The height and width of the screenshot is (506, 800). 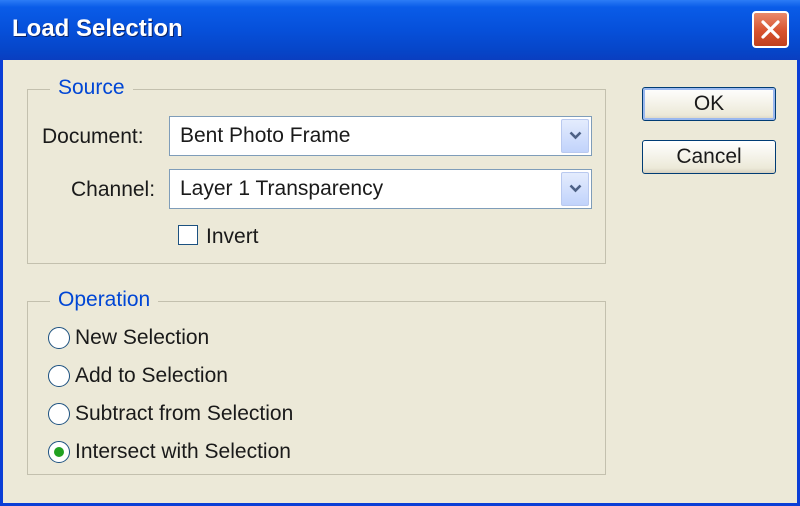 I want to click on channel-dropdown-button, so click(x=575, y=189).